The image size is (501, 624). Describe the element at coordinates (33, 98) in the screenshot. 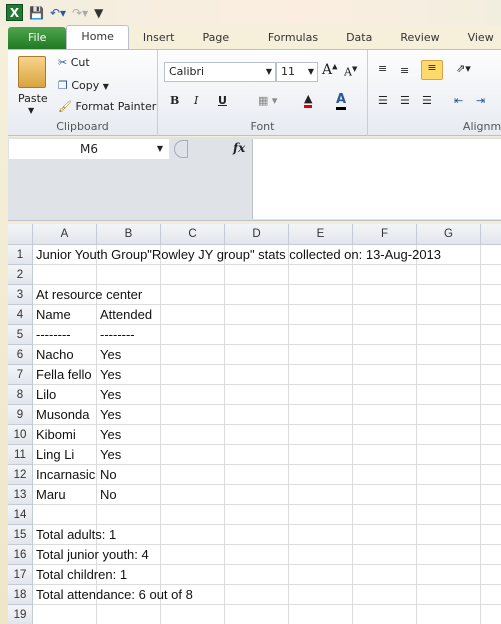

I see `paste-button: Paste` at that location.